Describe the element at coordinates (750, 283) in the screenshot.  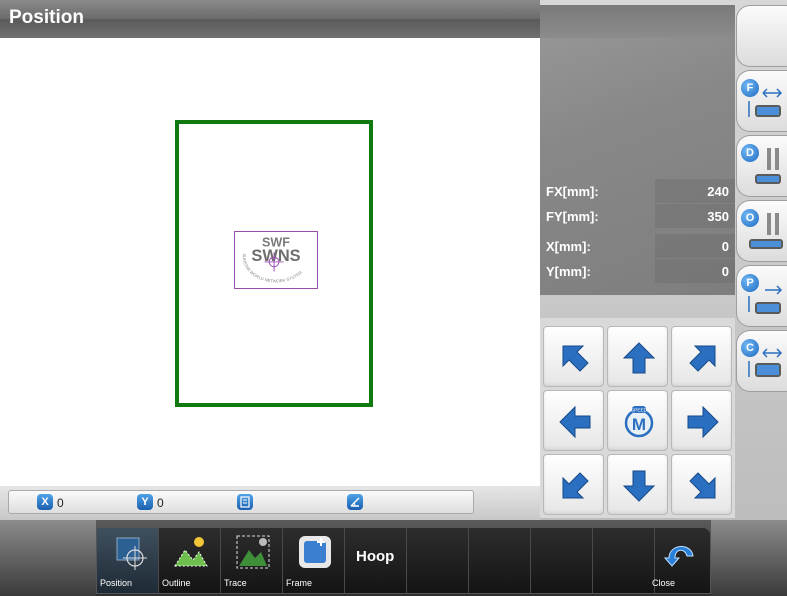
I see `tool-badge: P` at that location.